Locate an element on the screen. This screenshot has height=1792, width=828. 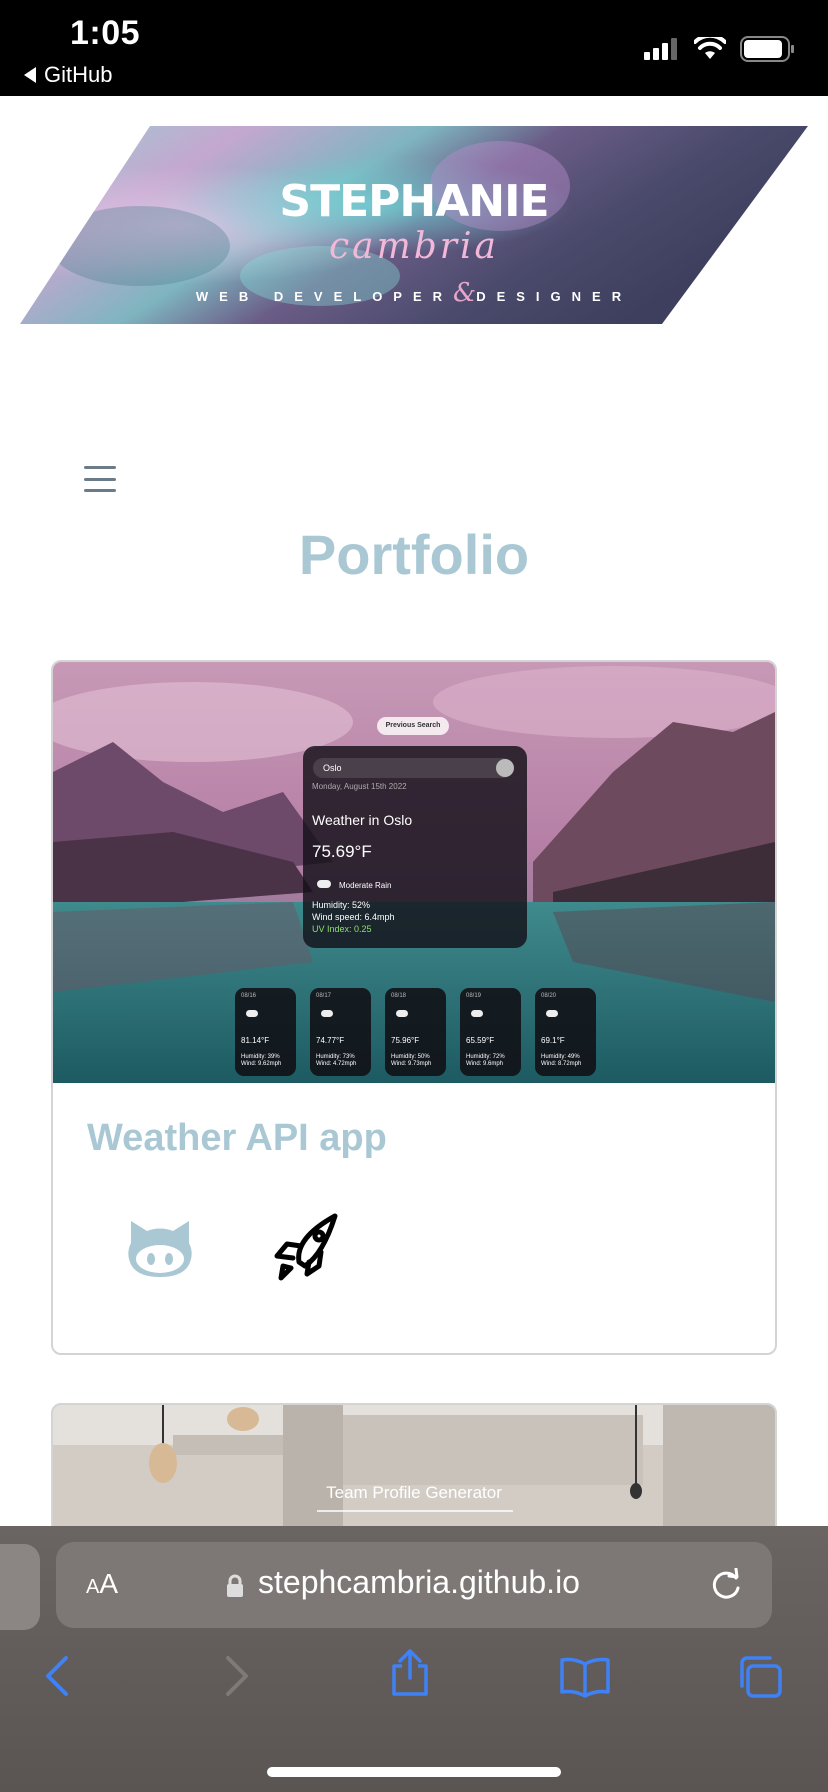
status-icons is located at coordinates (720, 49).